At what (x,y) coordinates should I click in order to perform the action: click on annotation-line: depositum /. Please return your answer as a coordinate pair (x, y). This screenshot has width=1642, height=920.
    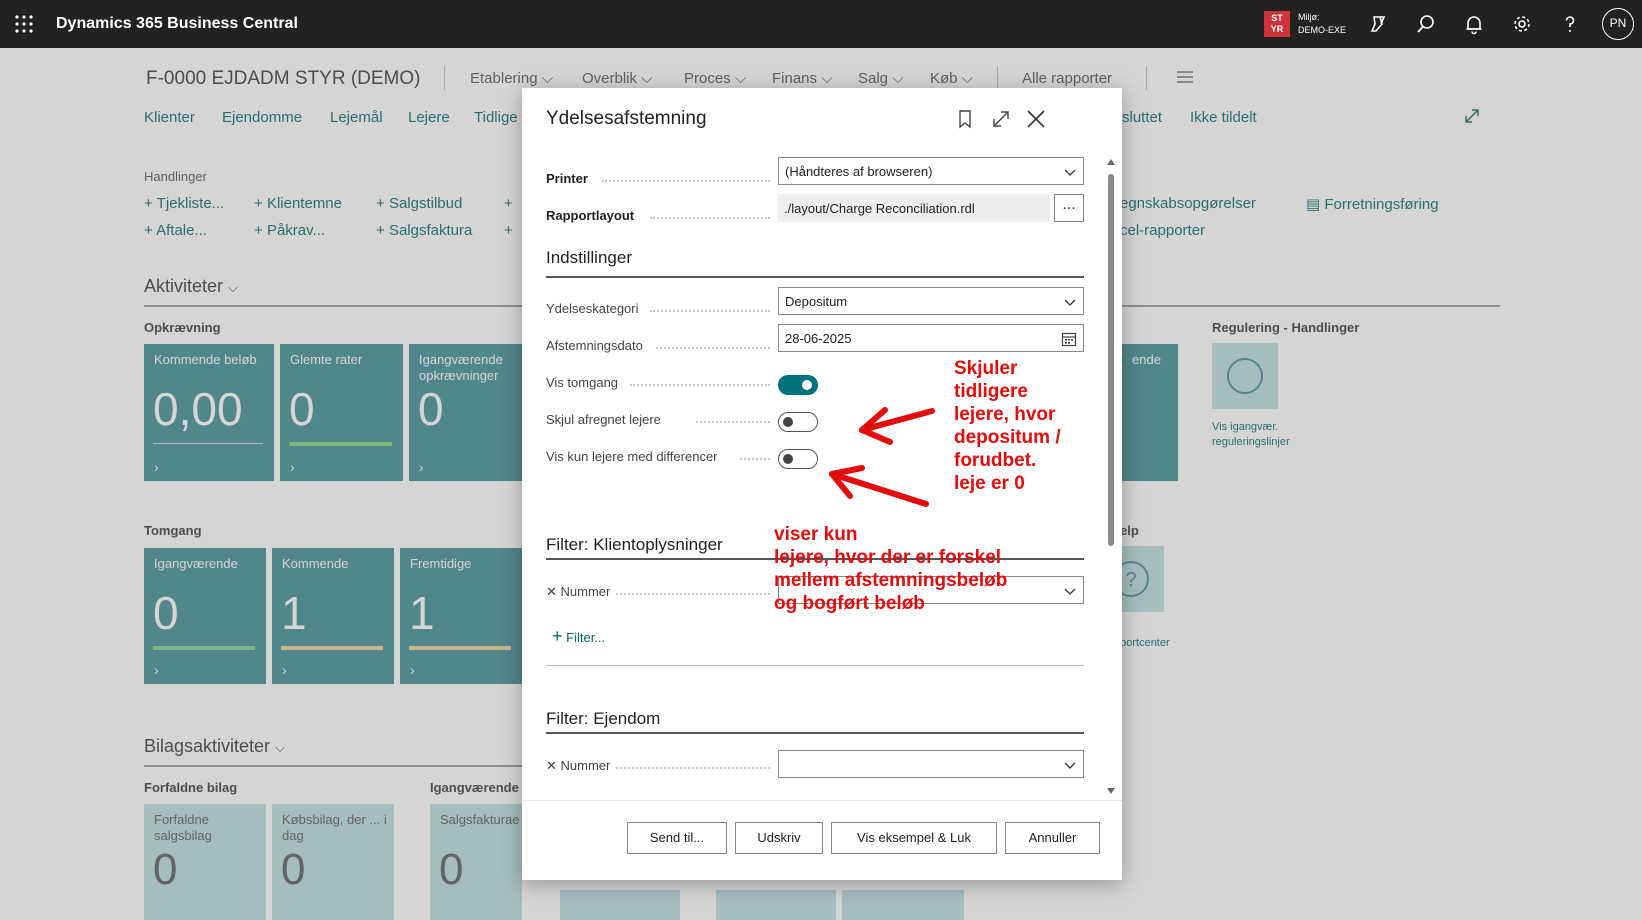
    Looking at the image, I should click on (1007, 437).